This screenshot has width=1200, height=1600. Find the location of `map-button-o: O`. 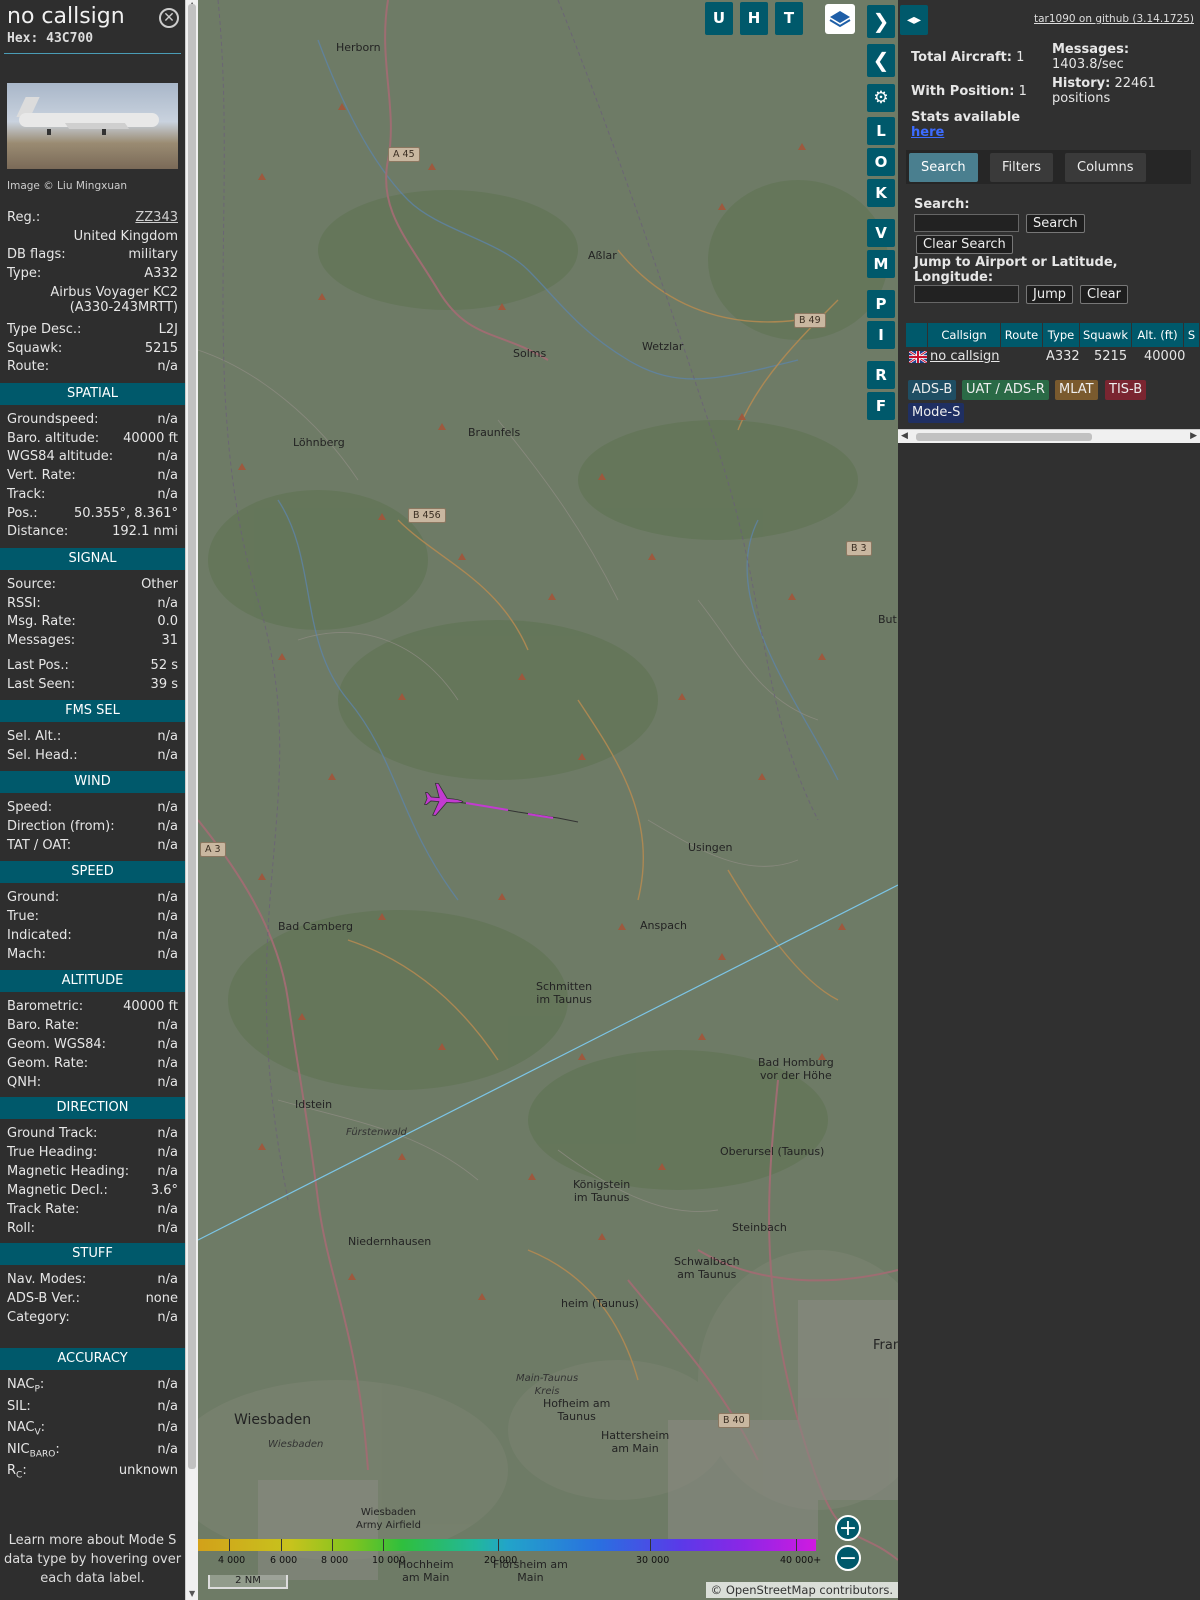

map-button-o: O is located at coordinates (881, 162).